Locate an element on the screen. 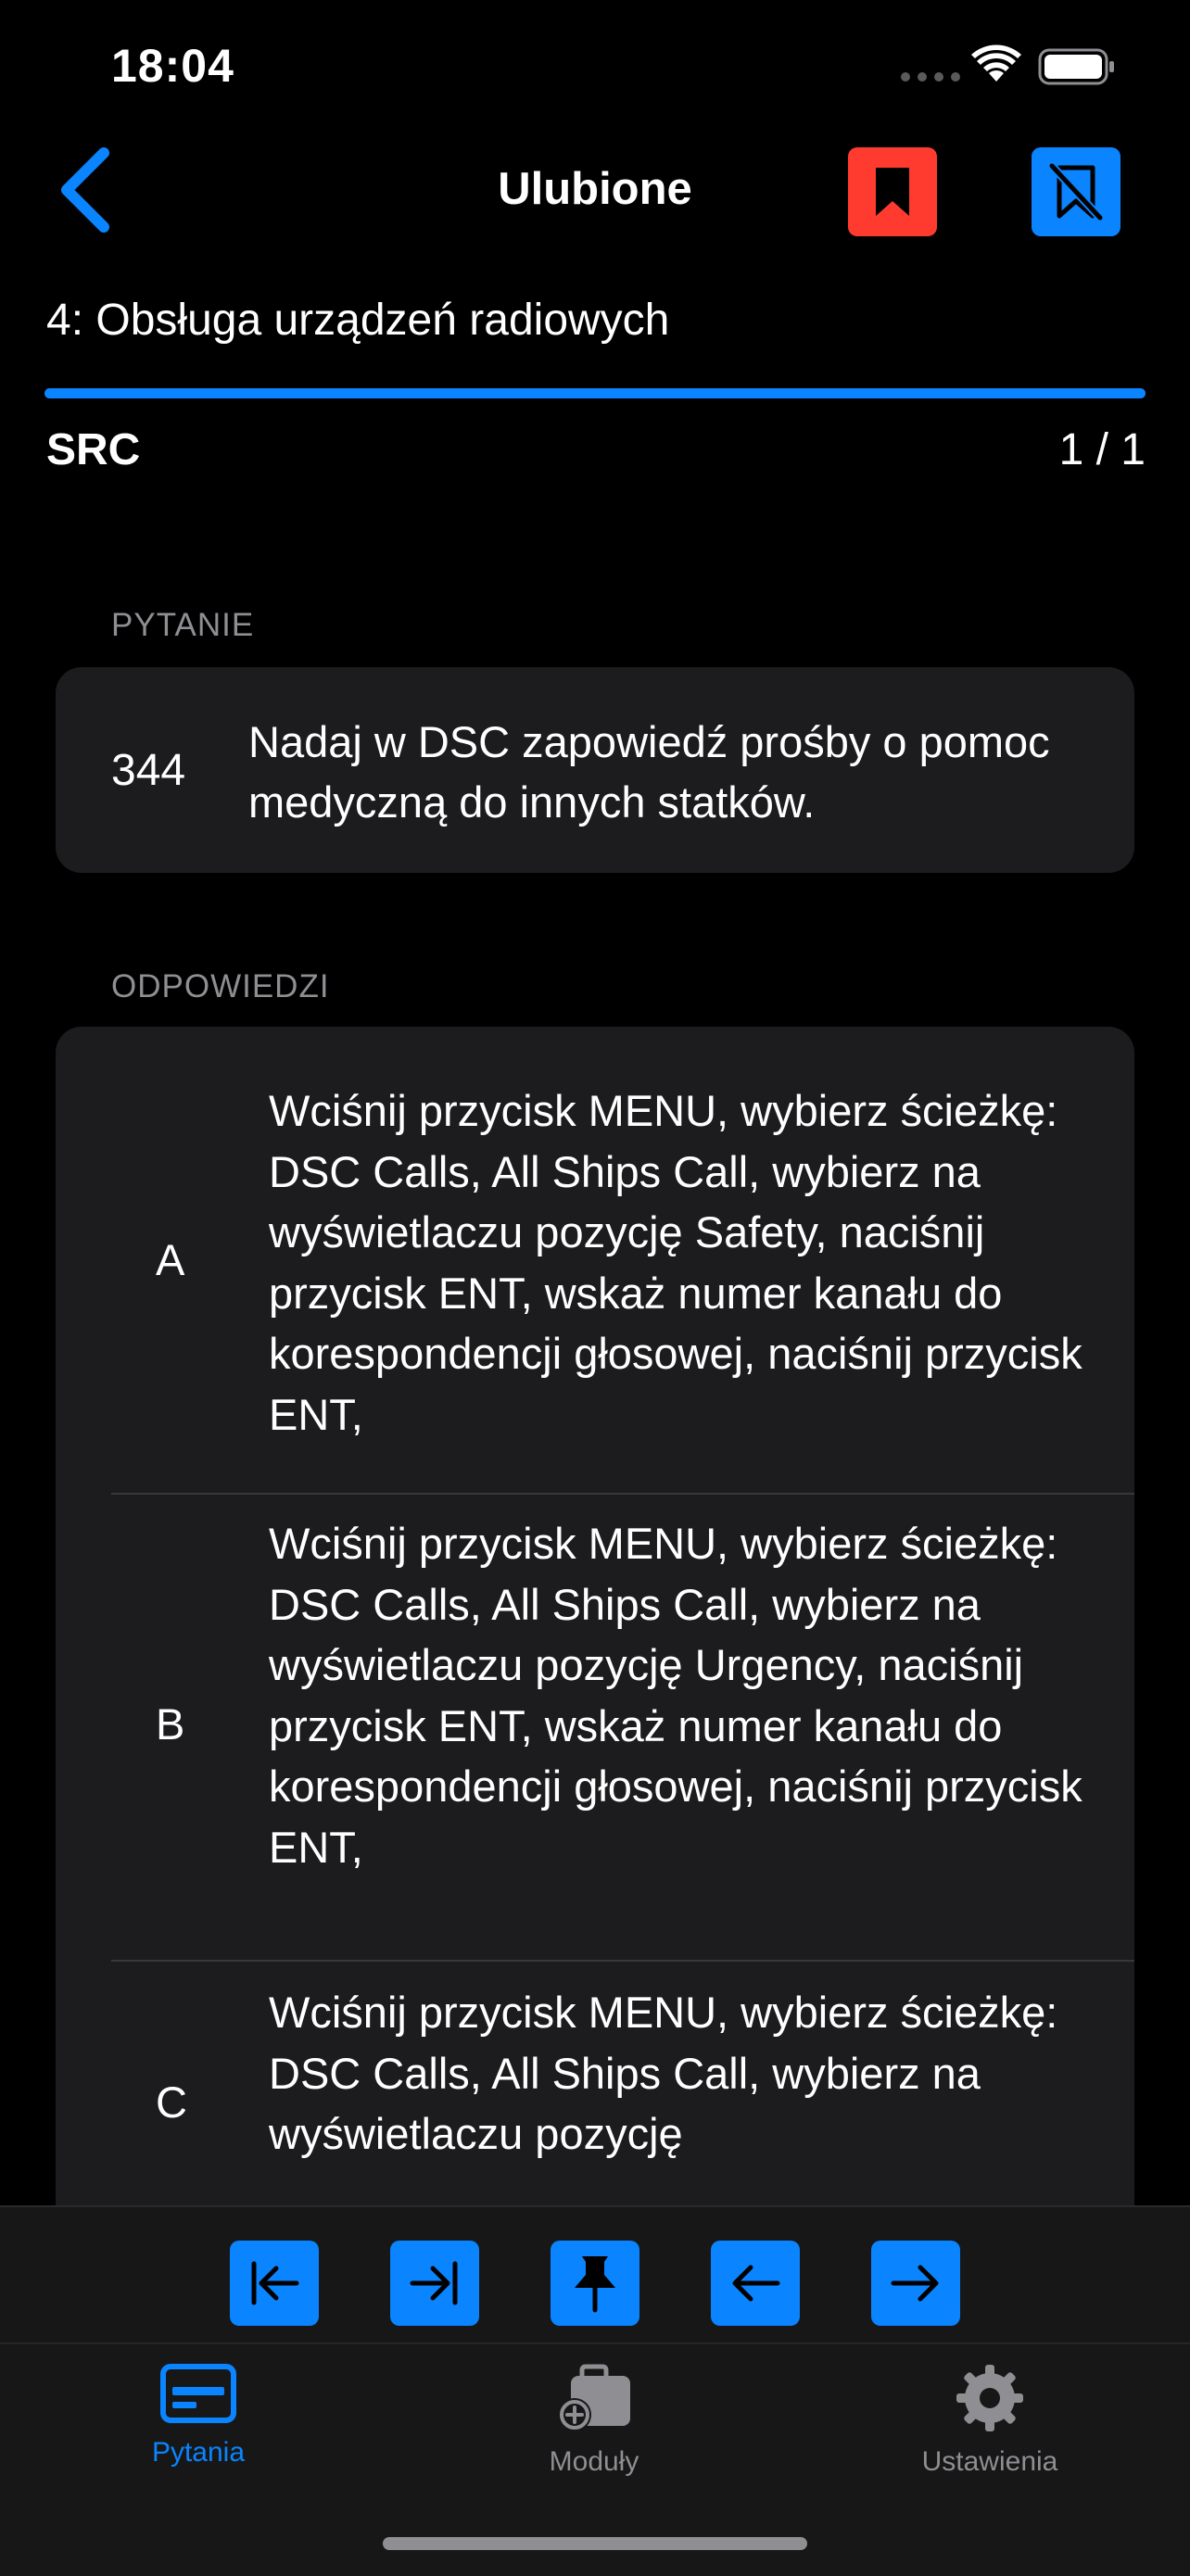 The width and height of the screenshot is (1190, 2576). arrow-right-icon is located at coordinates (915, 2283).